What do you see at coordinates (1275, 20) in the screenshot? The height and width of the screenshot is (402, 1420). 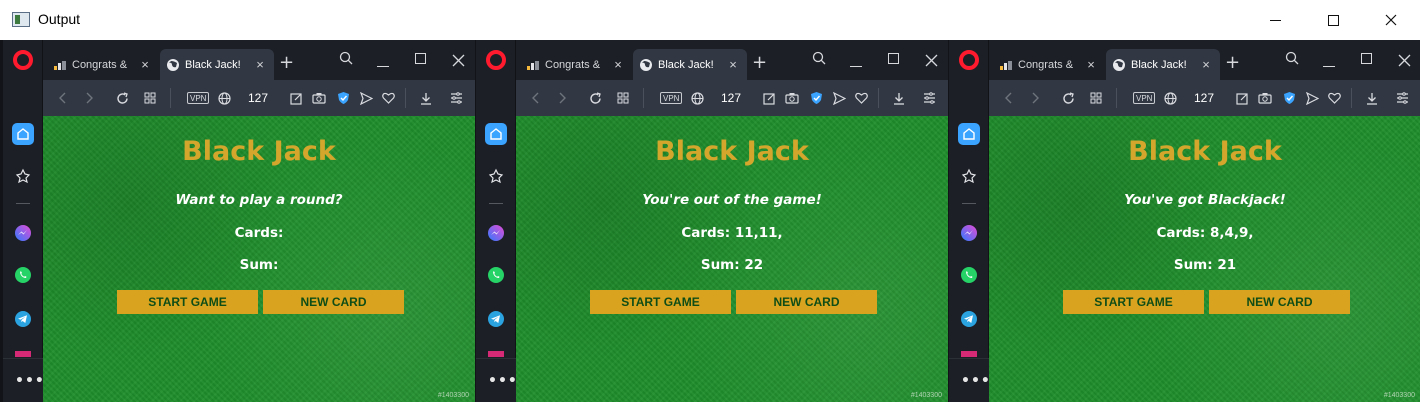 I see `window-minimize-button` at bounding box center [1275, 20].